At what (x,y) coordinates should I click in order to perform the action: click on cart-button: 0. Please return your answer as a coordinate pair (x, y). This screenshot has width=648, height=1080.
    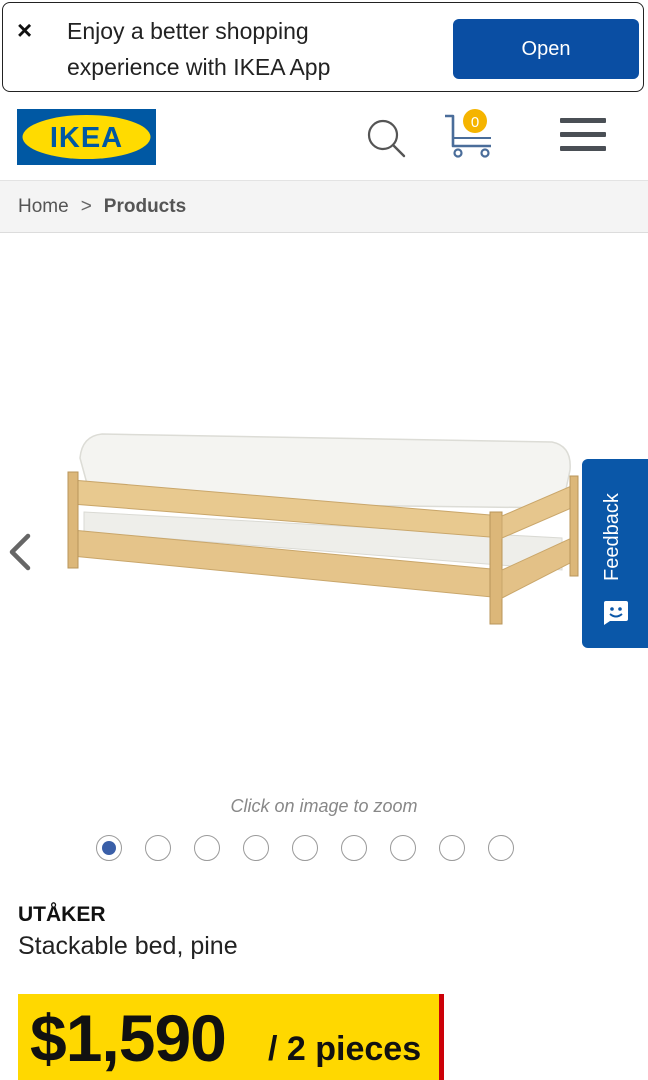
    Looking at the image, I should click on (469, 134).